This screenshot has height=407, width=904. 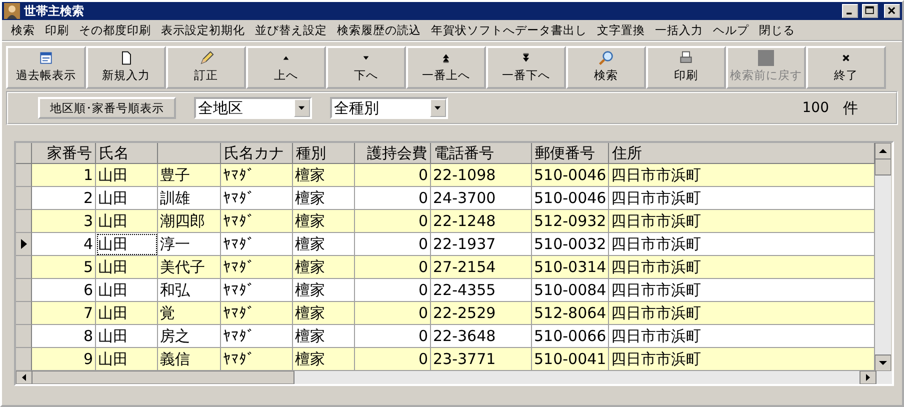 What do you see at coordinates (253, 108) in the screenshot?
I see `district-dropdown: 全地区` at bounding box center [253, 108].